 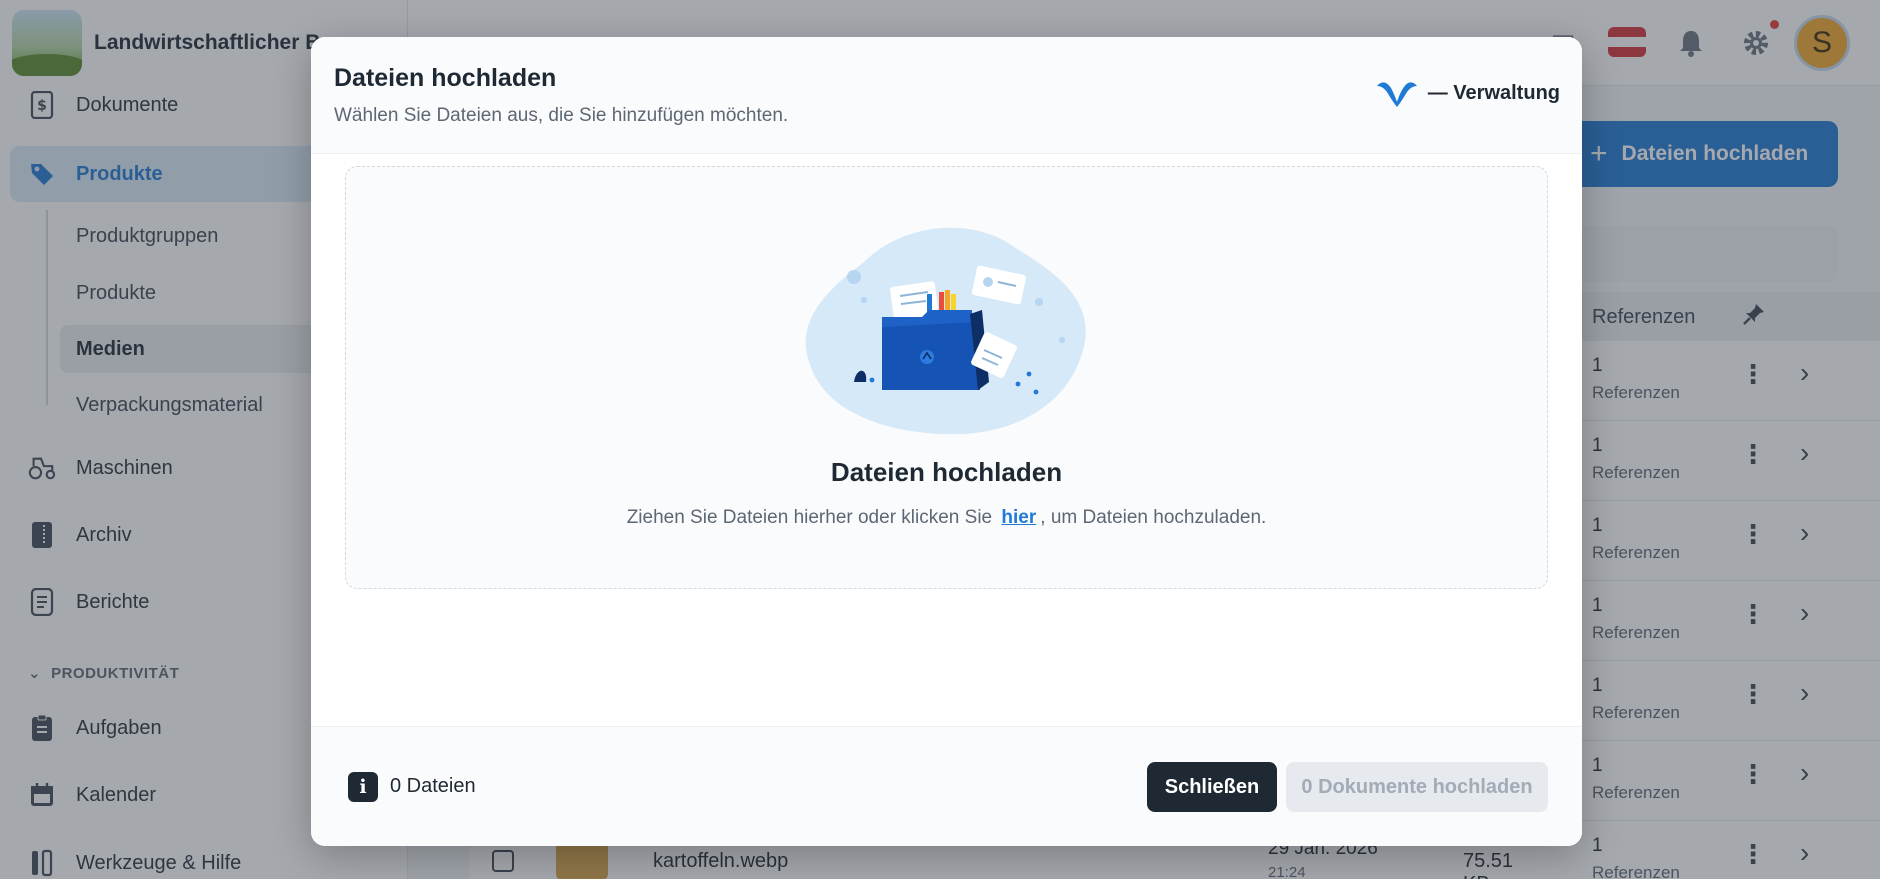 What do you see at coordinates (1212, 787) in the screenshot?
I see `close-button: Schließen` at bounding box center [1212, 787].